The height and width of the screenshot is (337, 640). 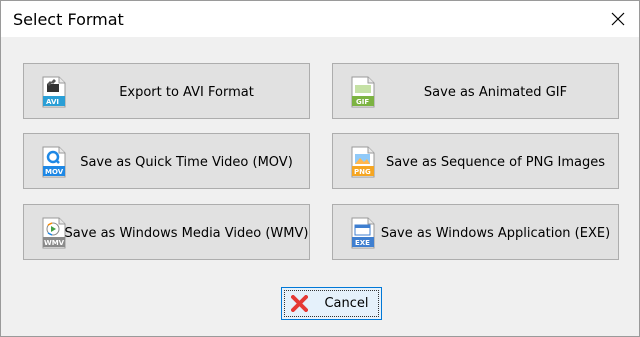 What do you see at coordinates (68, 19) in the screenshot?
I see `dialog-title: Select Format` at bounding box center [68, 19].